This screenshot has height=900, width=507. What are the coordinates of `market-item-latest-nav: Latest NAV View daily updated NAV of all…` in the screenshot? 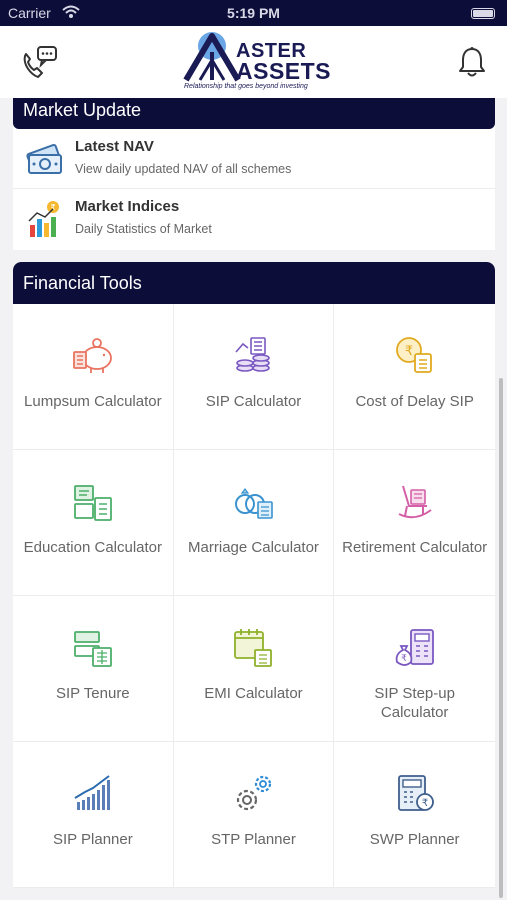 It's located at (254, 159).